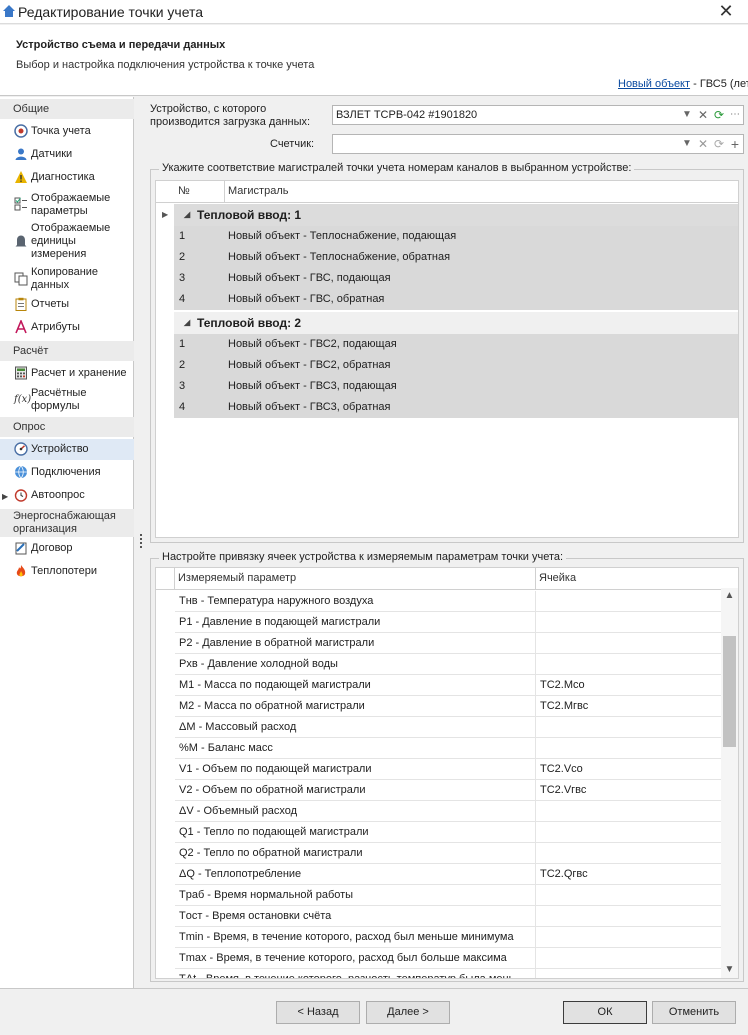 The width and height of the screenshot is (748, 1035). Describe the element at coordinates (312, 344) in the screenshot. I see `row-main: Новый объект - ГВС2, подающая` at that location.